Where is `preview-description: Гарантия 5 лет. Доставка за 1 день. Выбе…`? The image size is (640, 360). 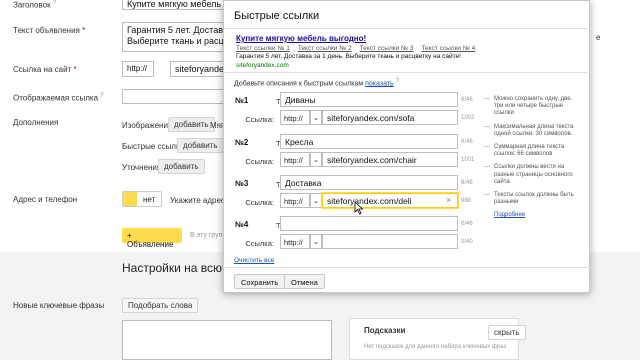 preview-description: Гарантия 5 лет. Доставка за 1 день. Выбе… is located at coordinates (348, 56).